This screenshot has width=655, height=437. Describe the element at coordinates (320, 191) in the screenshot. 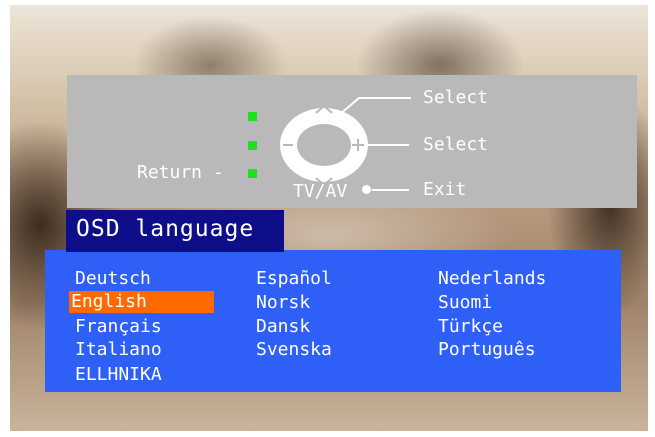

I see `tvav-label: TV/AV` at that location.